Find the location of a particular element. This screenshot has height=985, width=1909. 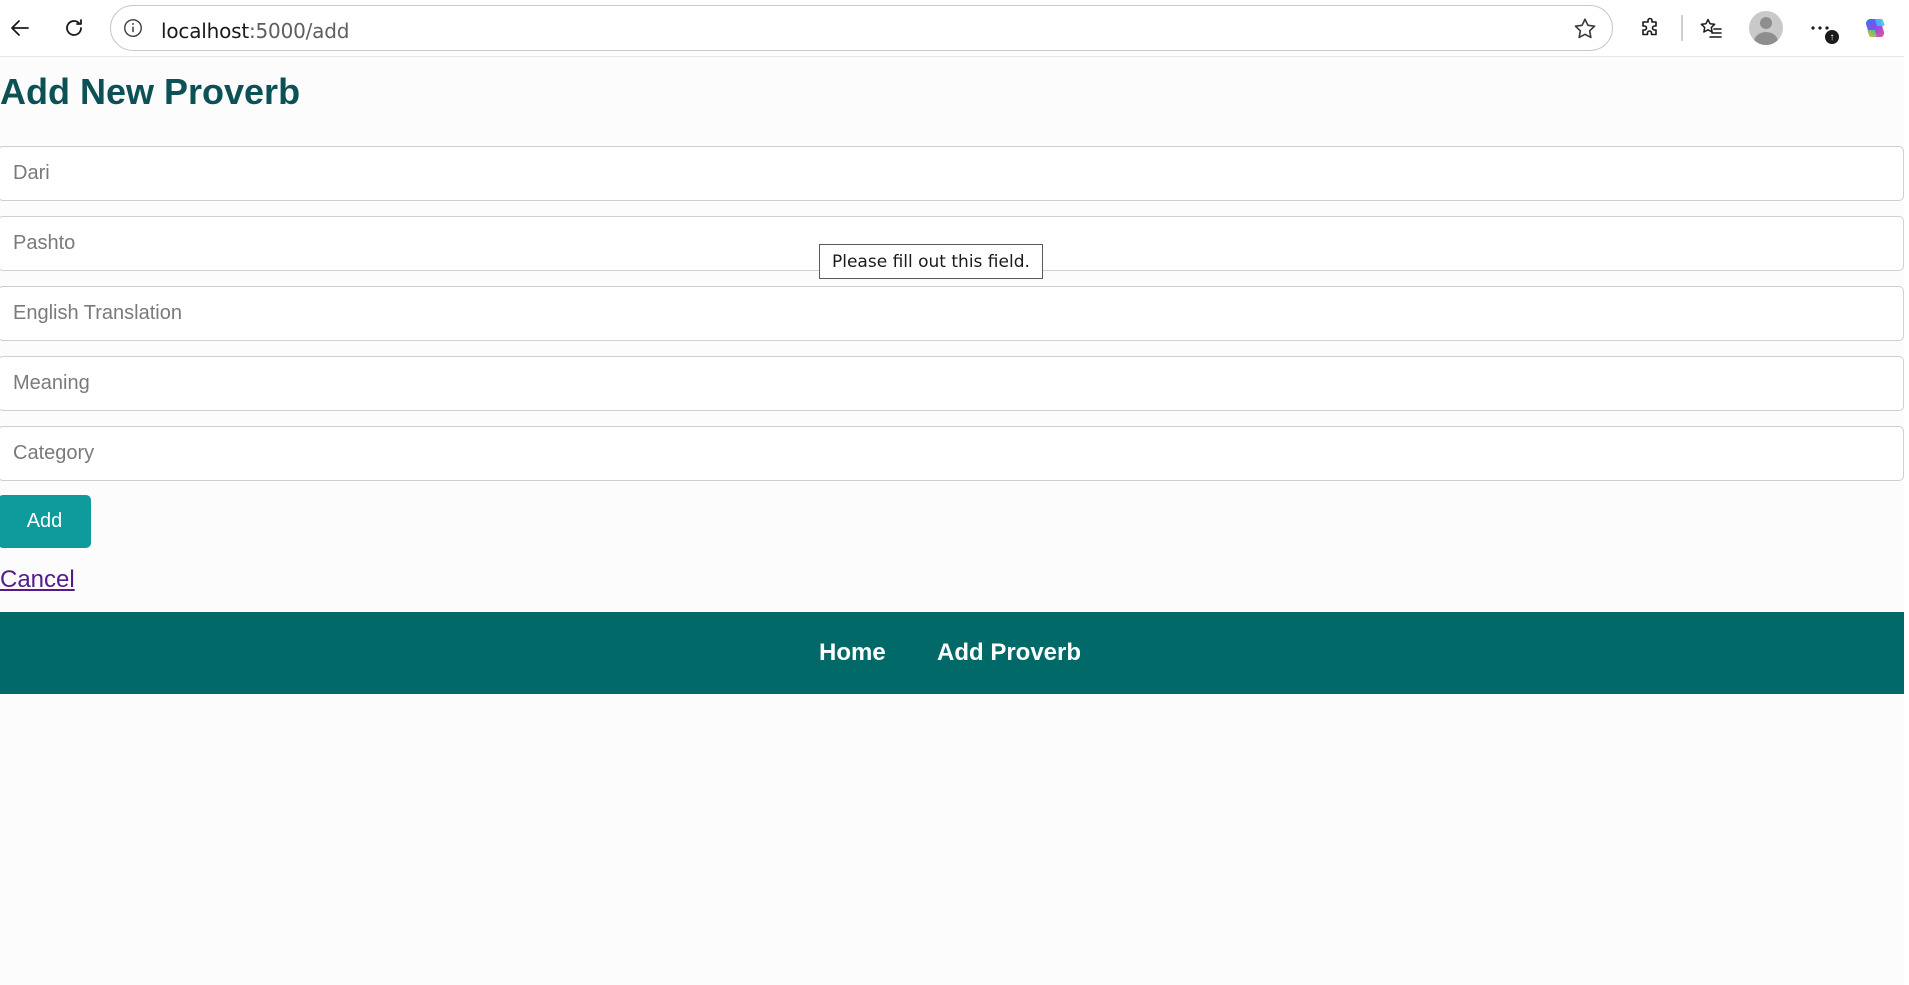

footer-nav: Home Add Proverb is located at coordinates (952, 653).